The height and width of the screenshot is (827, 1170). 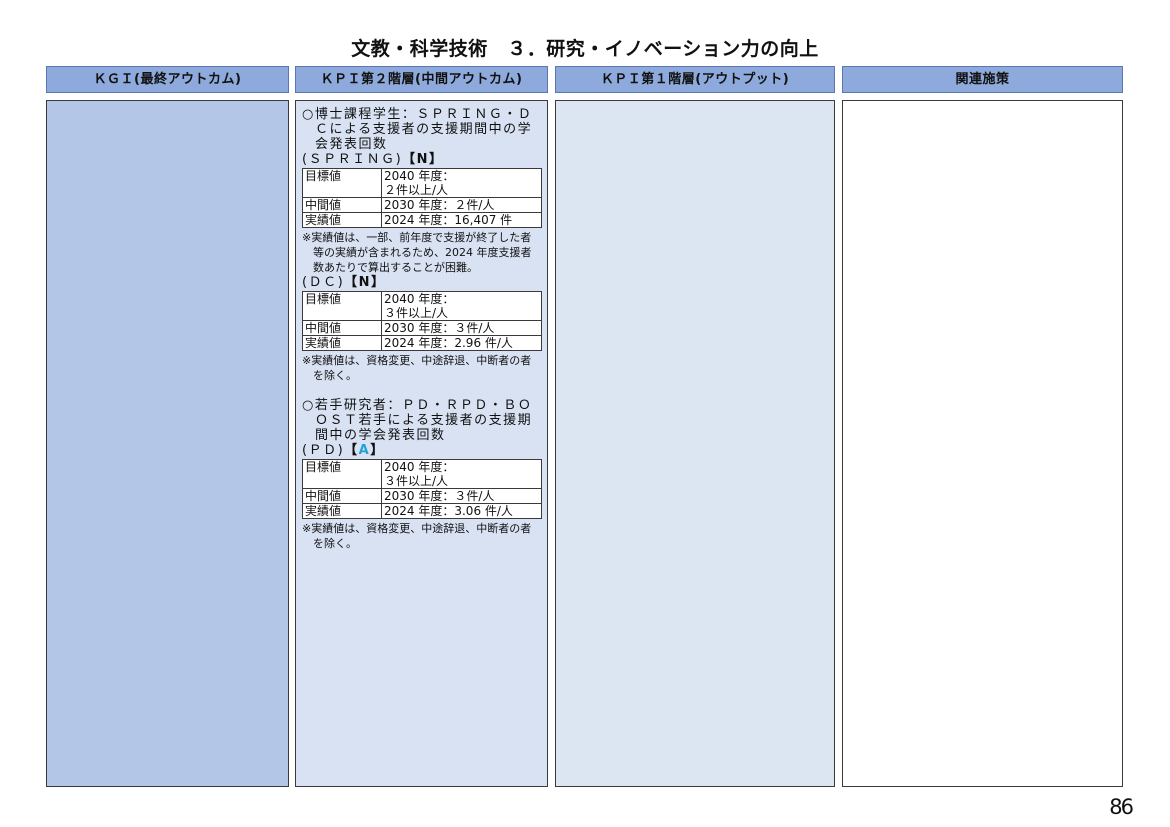 What do you see at coordinates (417, 536) in the screenshot?
I see `pd-note: ※実績値は、資格変更、中途辞退、中断者の者を除く。` at bounding box center [417, 536].